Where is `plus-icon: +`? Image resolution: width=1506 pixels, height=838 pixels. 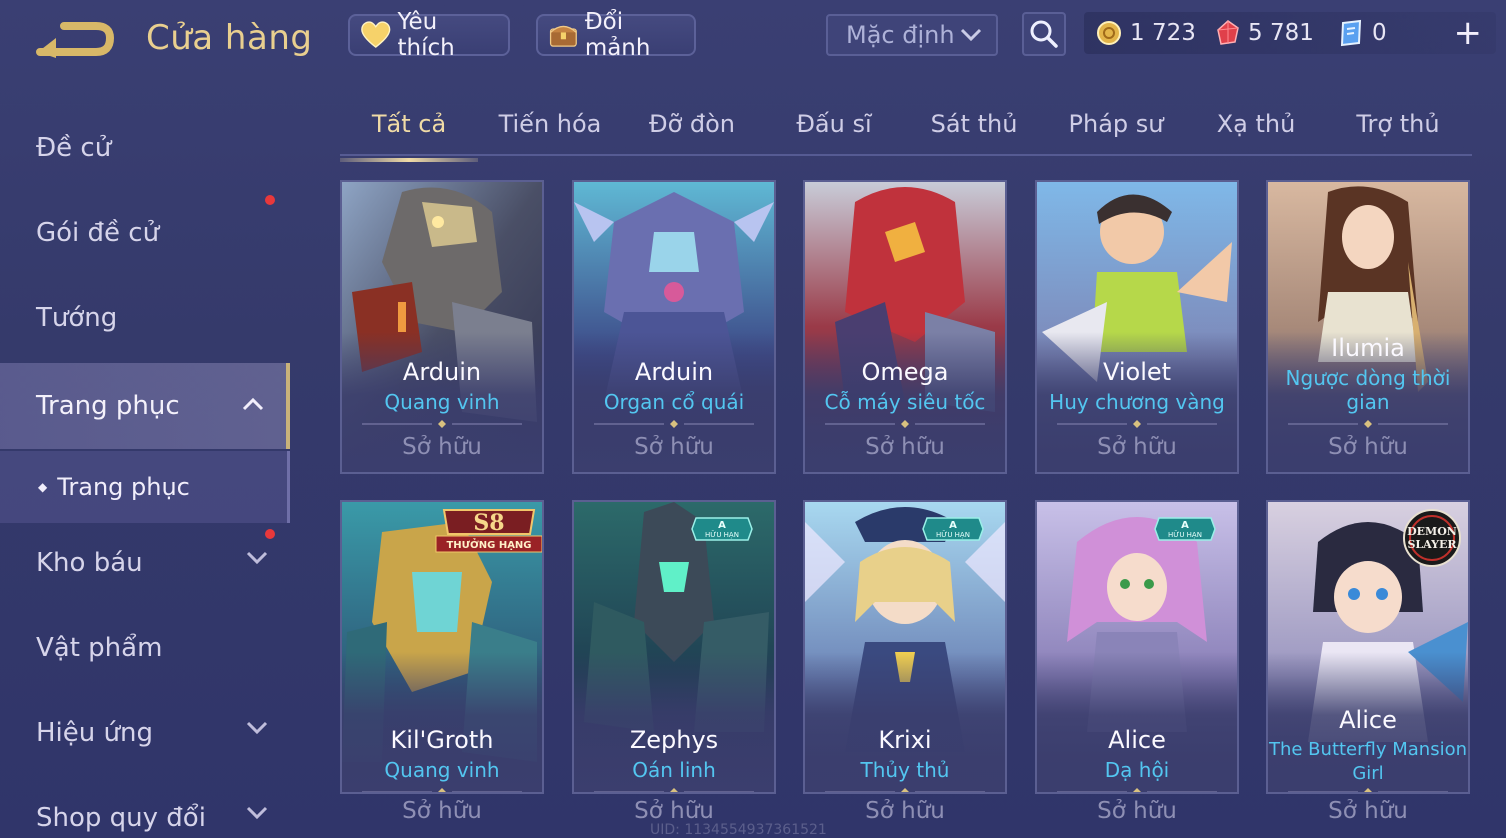
plus-icon: + is located at coordinates (1468, 33).